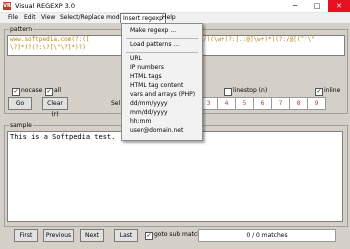  What do you see at coordinates (146, 77) in the screenshot?
I see `dropdown-item-html-tags: HTML tags` at bounding box center [146, 77].